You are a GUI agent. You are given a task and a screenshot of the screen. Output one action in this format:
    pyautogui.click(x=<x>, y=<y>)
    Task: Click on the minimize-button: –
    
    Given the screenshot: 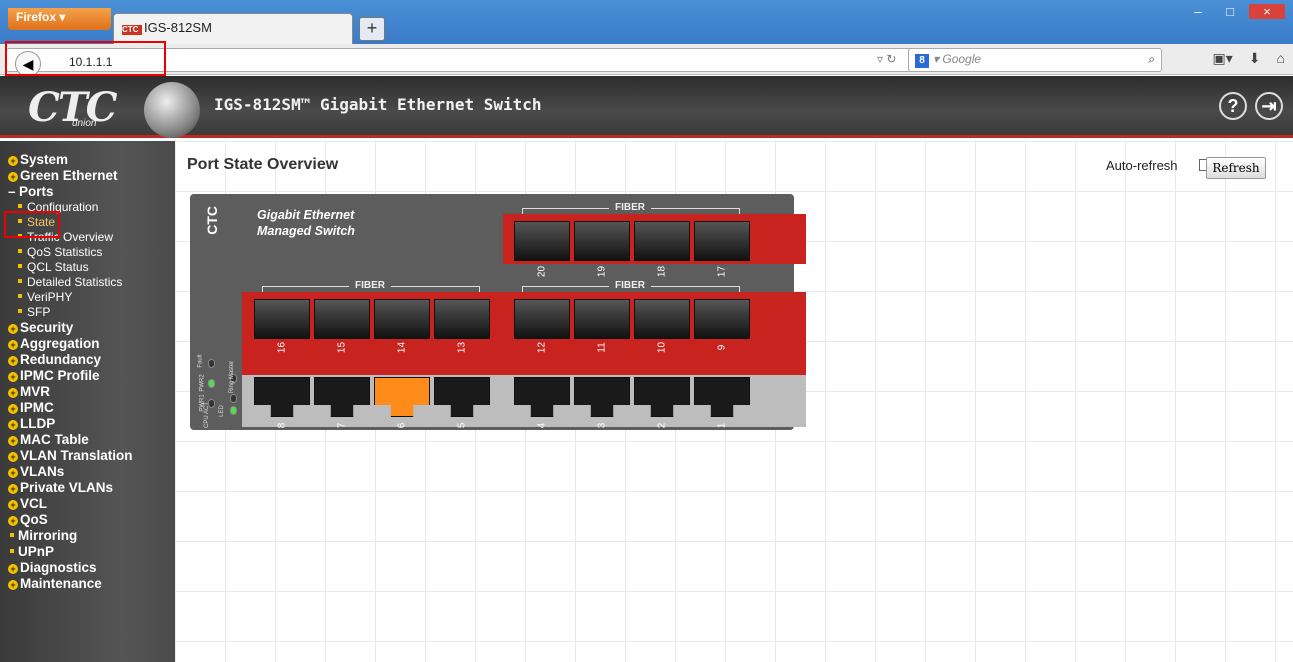 What is the action you would take?
    pyautogui.click(x=1198, y=11)
    